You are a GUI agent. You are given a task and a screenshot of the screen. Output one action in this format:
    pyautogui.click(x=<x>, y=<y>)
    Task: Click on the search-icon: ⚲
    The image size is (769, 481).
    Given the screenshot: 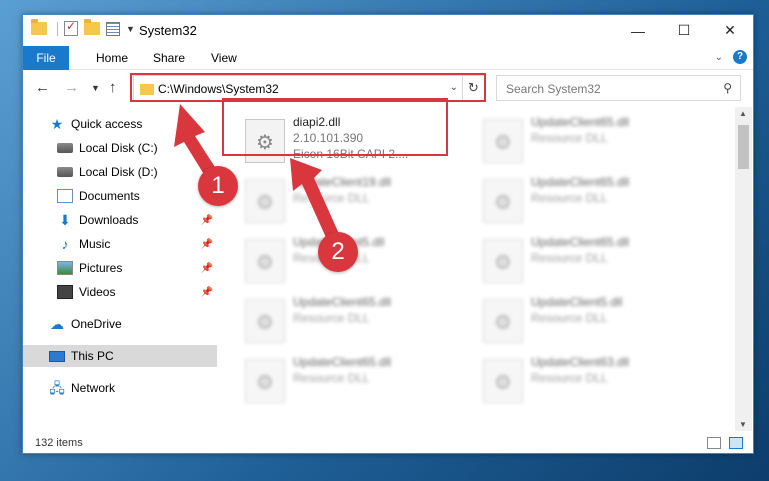 What is the action you would take?
    pyautogui.click(x=727, y=88)
    